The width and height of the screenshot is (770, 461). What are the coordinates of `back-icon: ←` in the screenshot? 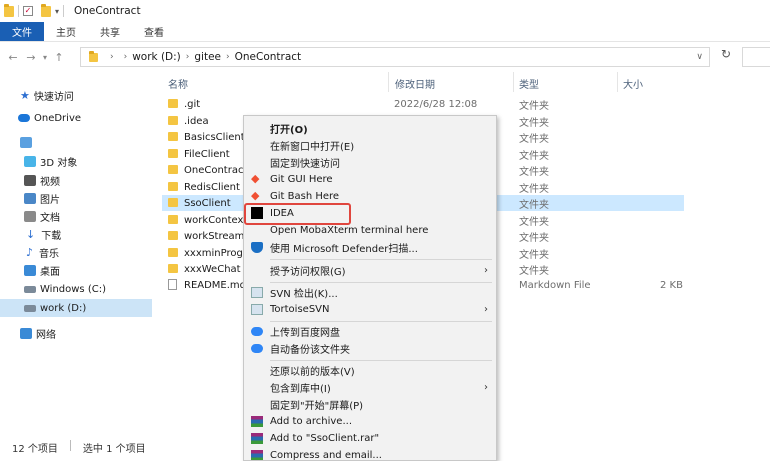 It's located at (13, 57).